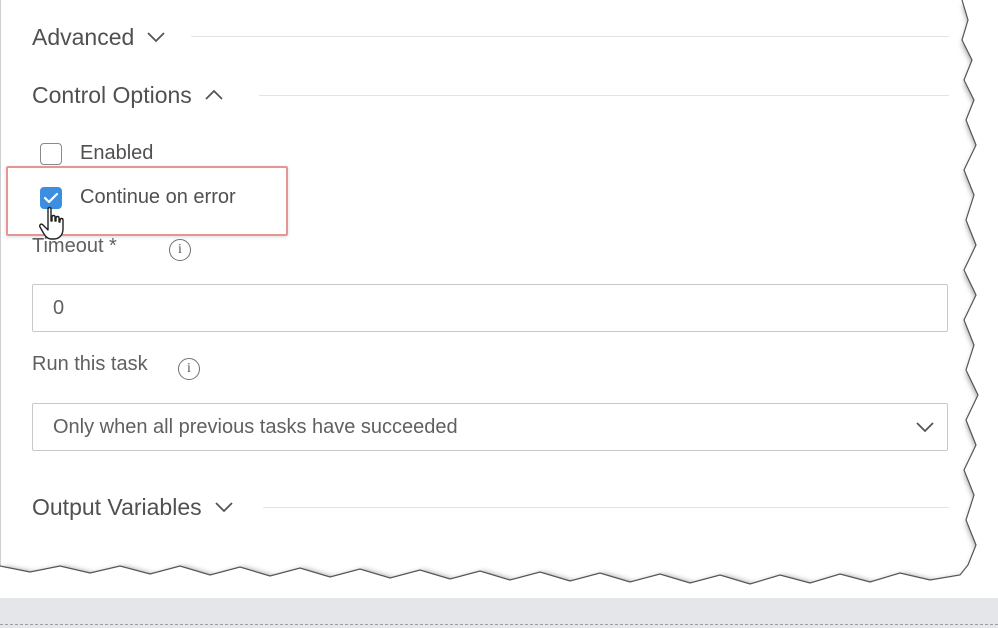  I want to click on advanced-section-title: Advanced, so click(83, 36).